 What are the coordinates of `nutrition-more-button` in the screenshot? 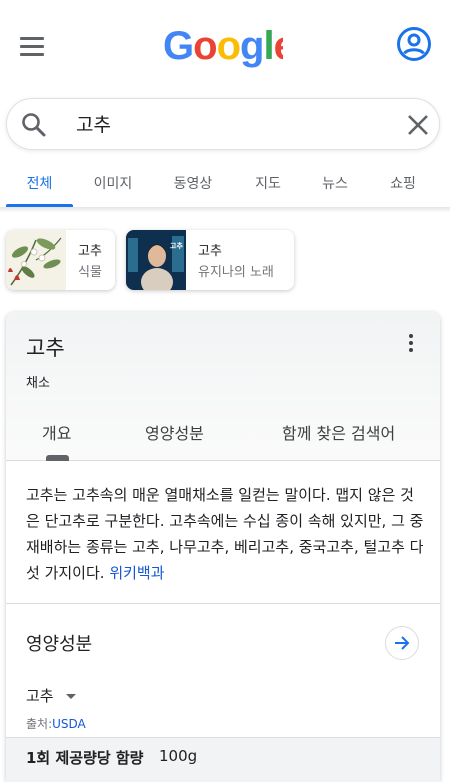 It's located at (402, 643).